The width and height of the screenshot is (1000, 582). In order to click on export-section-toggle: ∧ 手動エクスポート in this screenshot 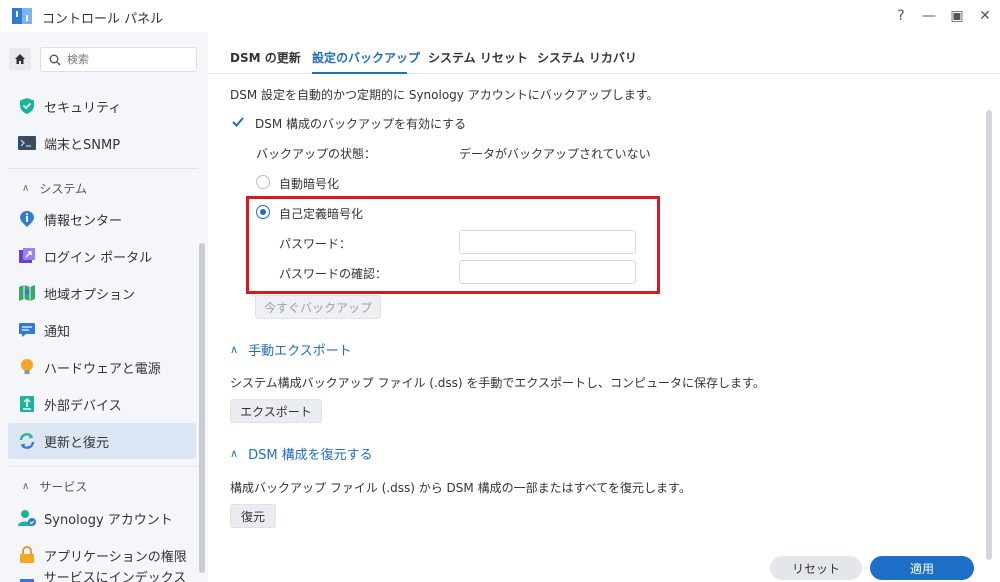, I will do `click(291, 349)`.